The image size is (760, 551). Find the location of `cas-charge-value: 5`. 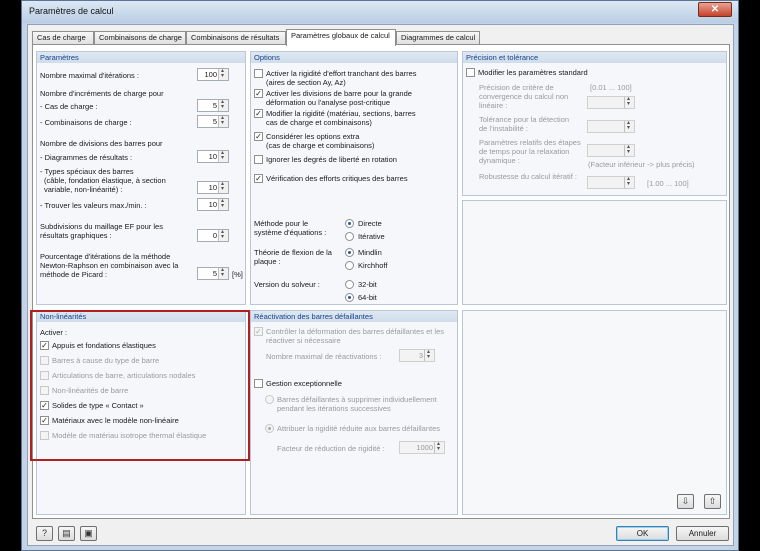

cas-charge-value: 5 is located at coordinates (214, 105).